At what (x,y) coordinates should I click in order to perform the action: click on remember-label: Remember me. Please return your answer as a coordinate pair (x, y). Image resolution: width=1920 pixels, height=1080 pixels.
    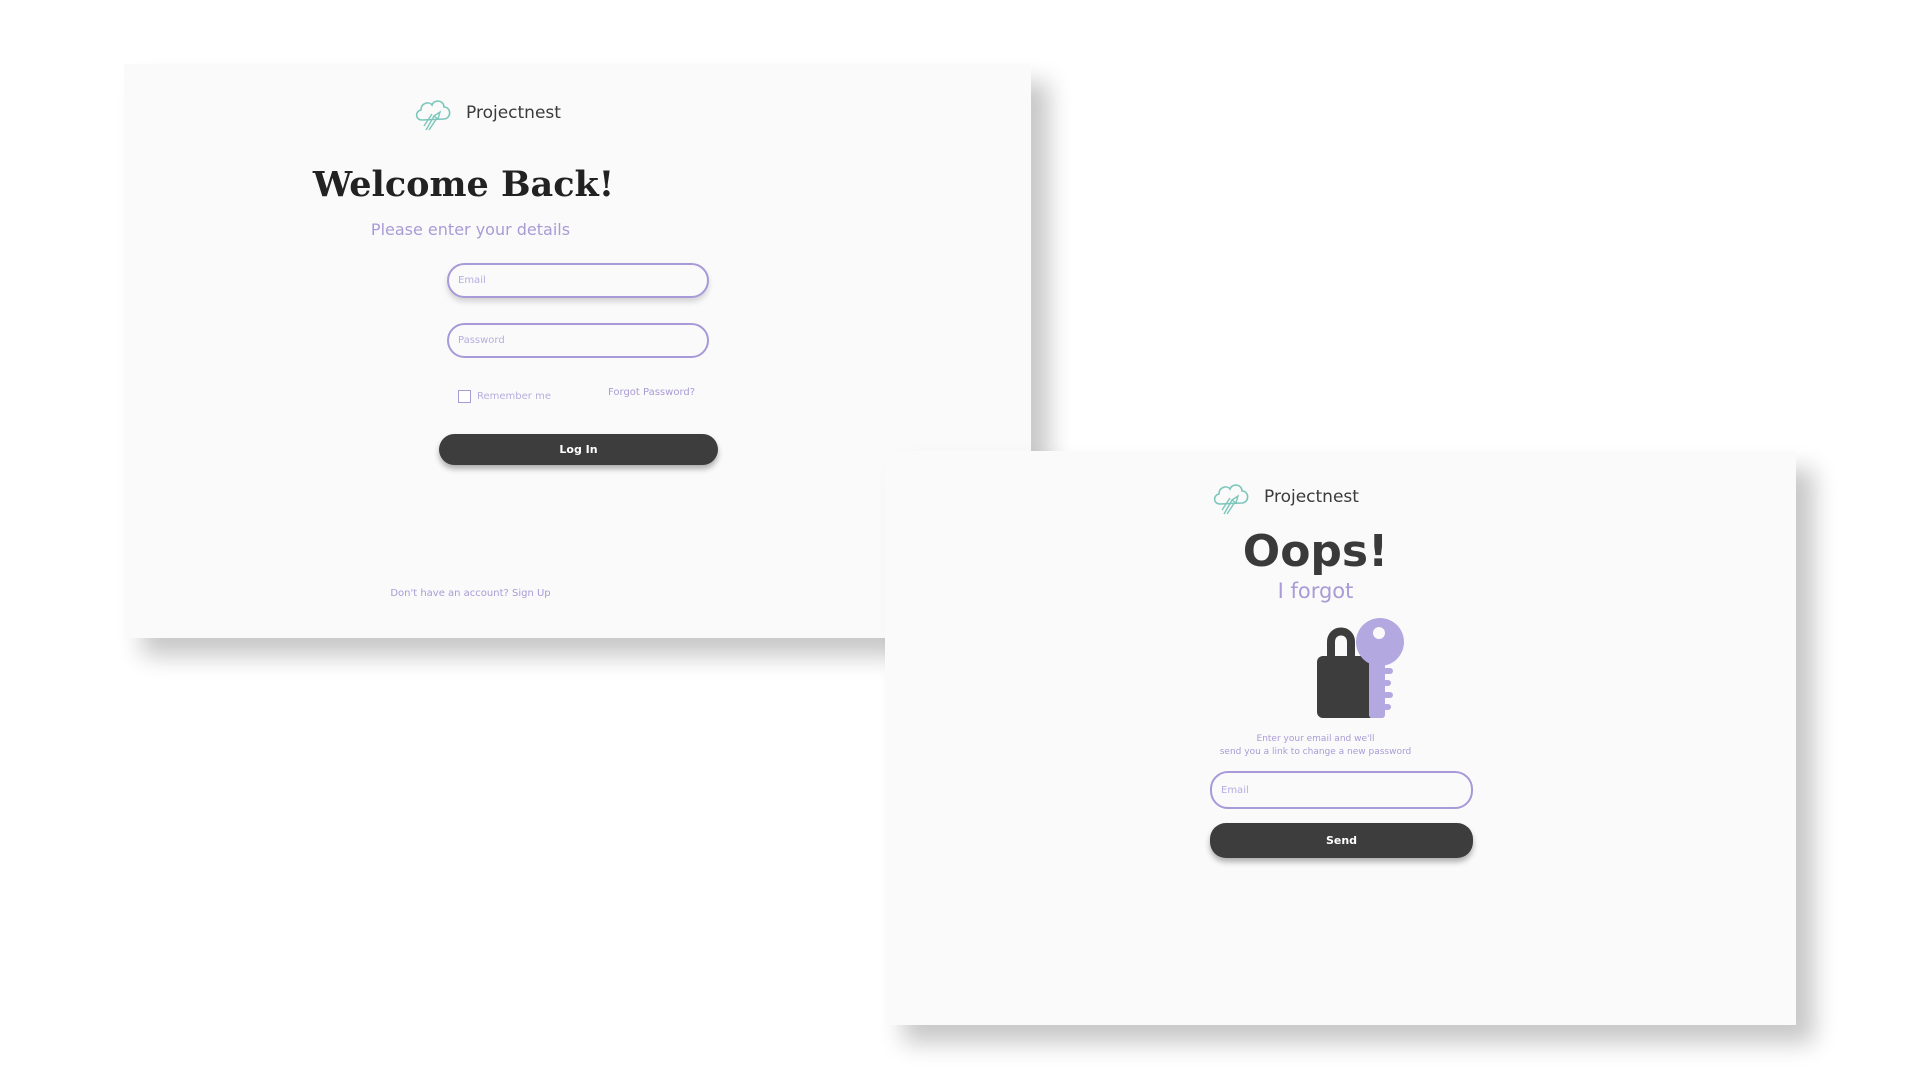
    Looking at the image, I should click on (514, 396).